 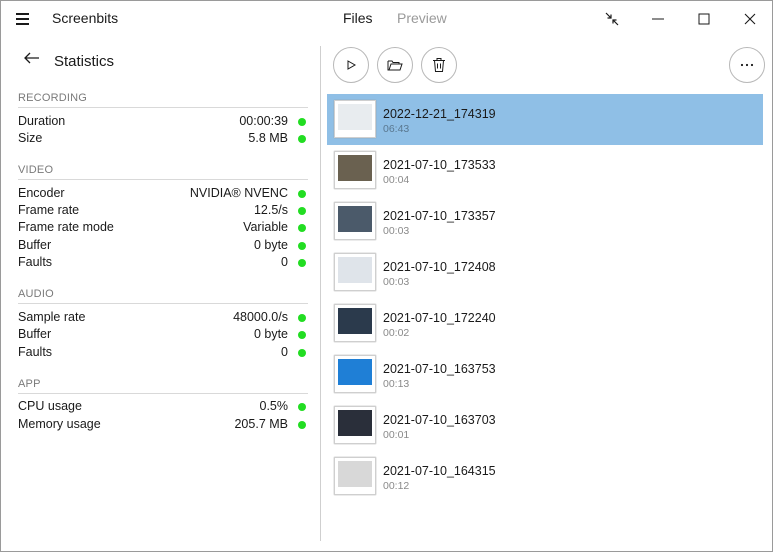 What do you see at coordinates (163, 139) in the screenshot?
I see `stat-row-size: Size 5.8 MB` at bounding box center [163, 139].